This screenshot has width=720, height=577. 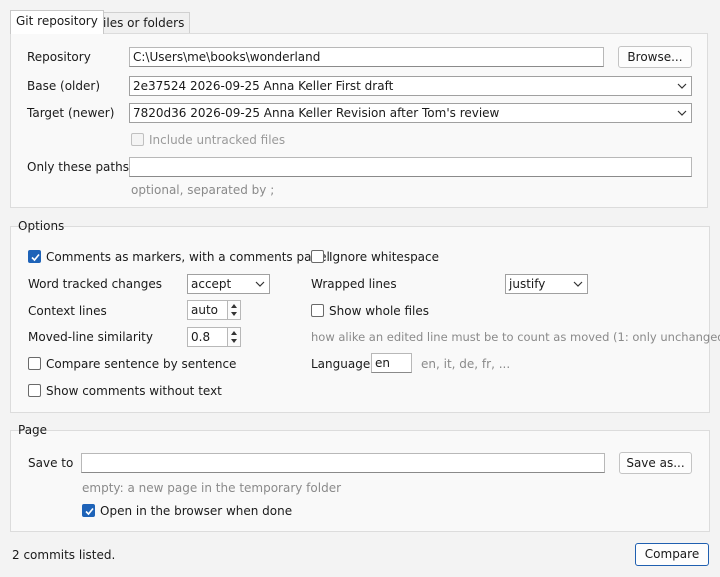 I want to click on include-untracked-checkbox, so click(x=137, y=139).